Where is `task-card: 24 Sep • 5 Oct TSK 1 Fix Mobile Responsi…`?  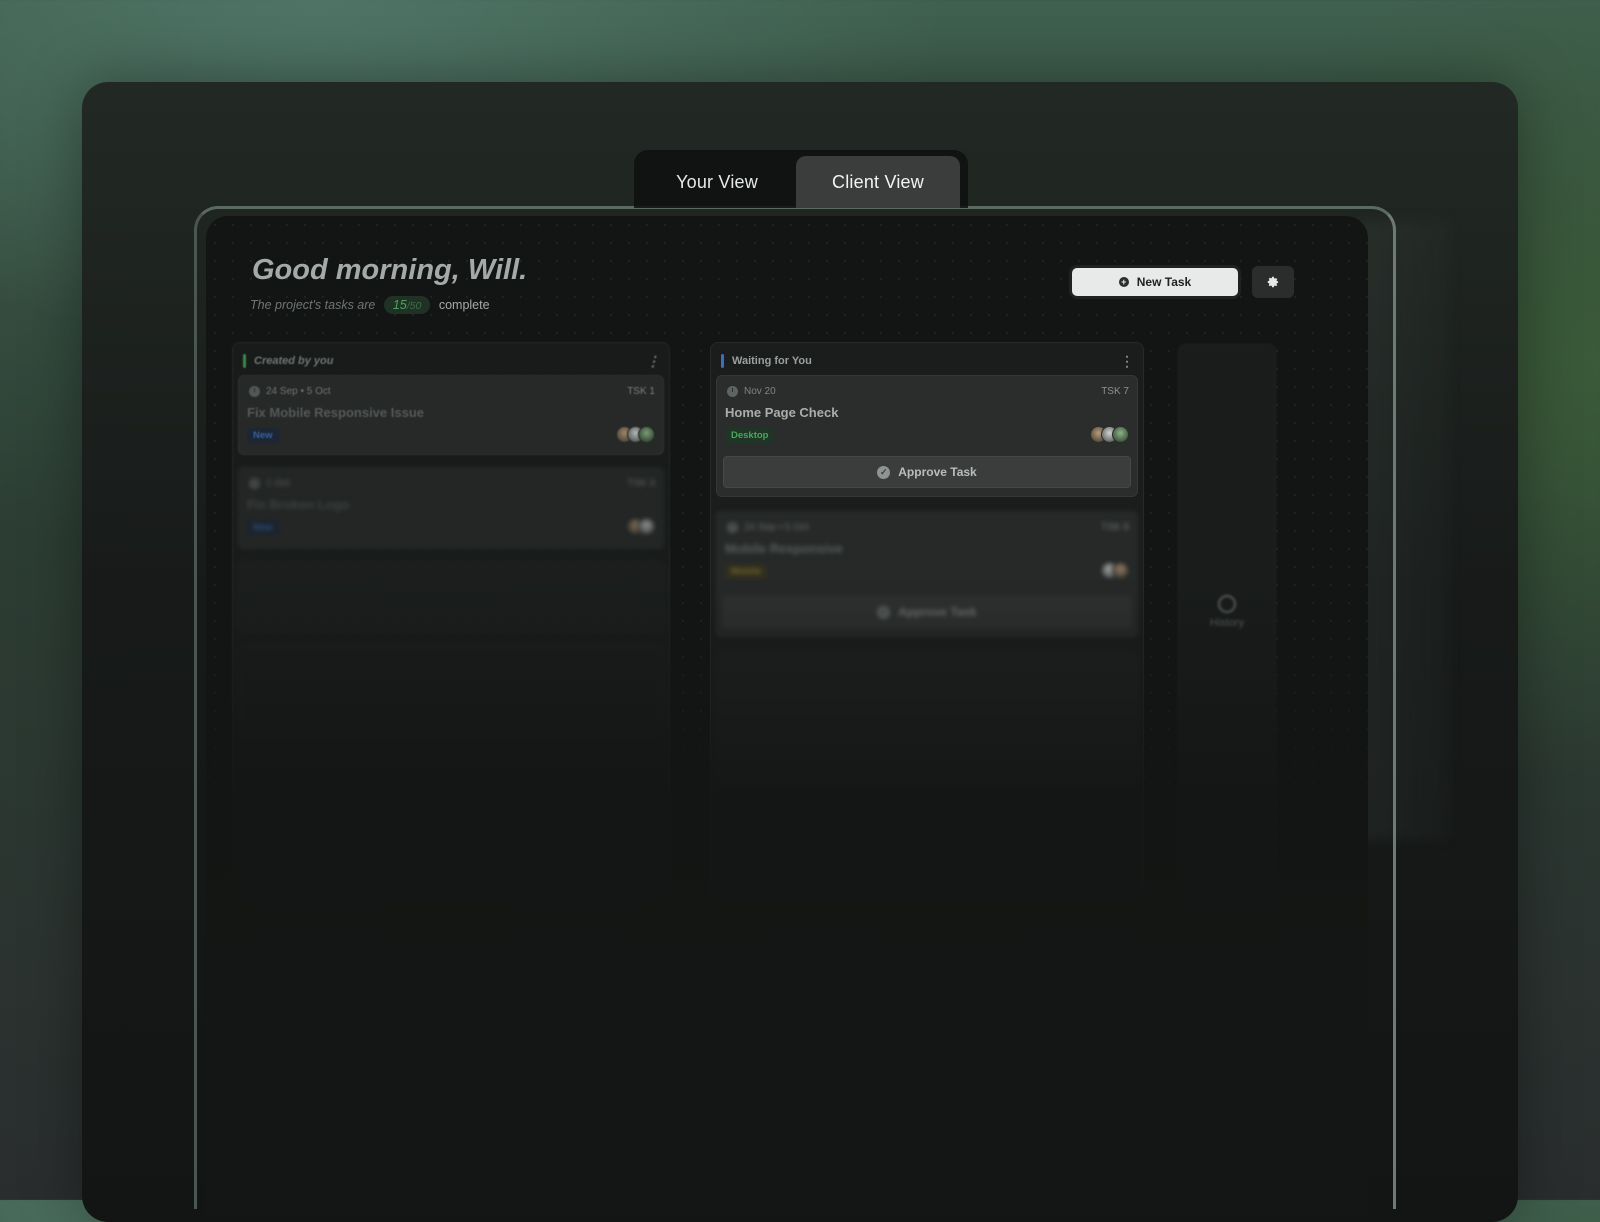 task-card: 24 Sep • 5 Oct TSK 1 Fix Mobile Responsi… is located at coordinates (451, 415).